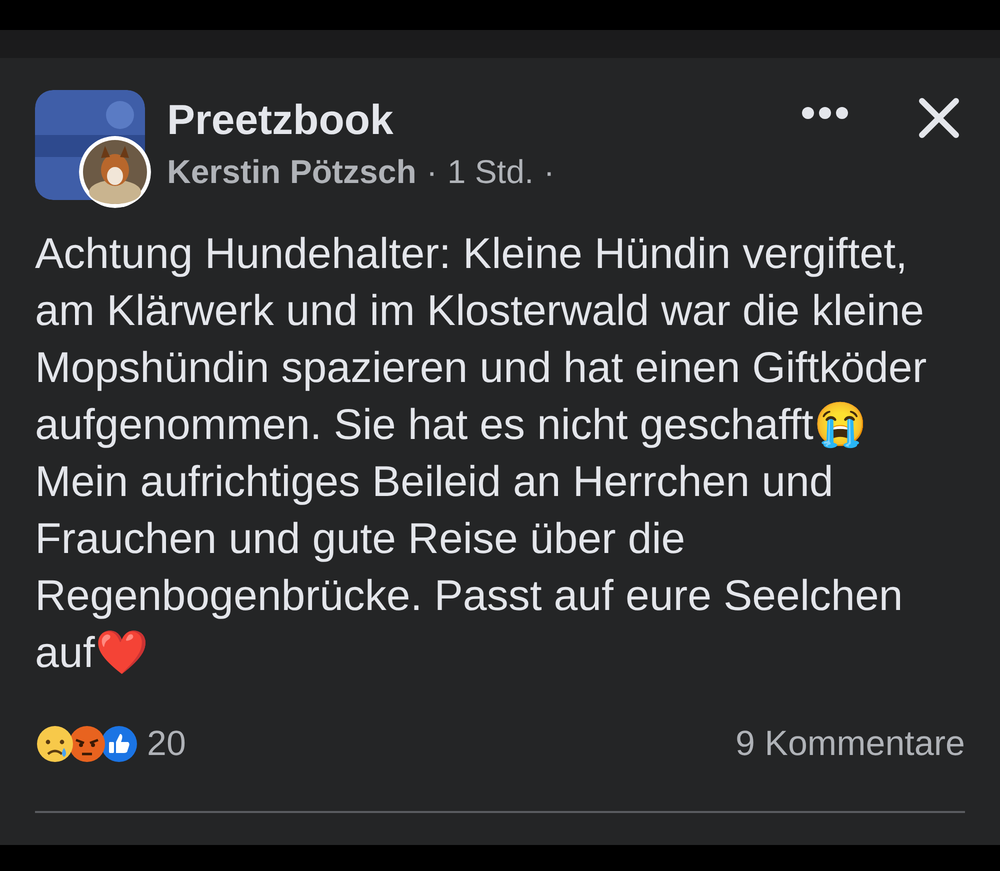  Describe the element at coordinates (490, 171) in the screenshot. I see `post-time: 1 Std.` at that location.